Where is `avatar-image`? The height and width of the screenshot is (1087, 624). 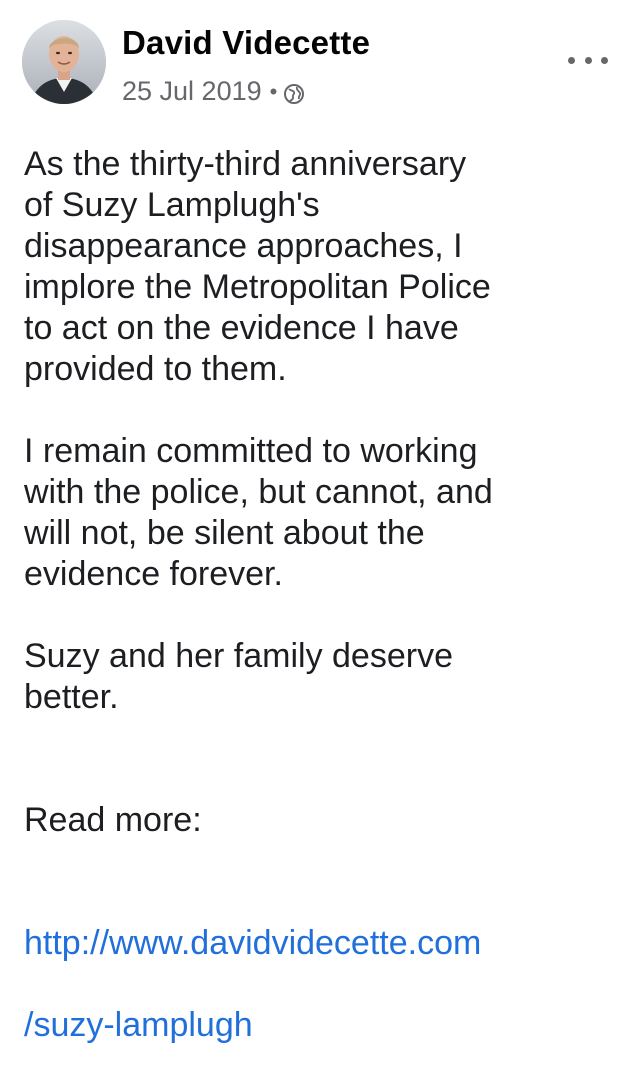
avatar-image is located at coordinates (64, 62).